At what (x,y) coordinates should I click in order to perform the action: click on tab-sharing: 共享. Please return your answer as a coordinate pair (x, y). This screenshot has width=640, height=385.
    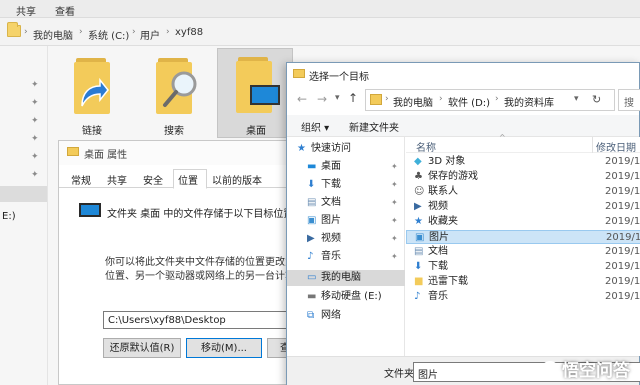
    Looking at the image, I should click on (117, 179).